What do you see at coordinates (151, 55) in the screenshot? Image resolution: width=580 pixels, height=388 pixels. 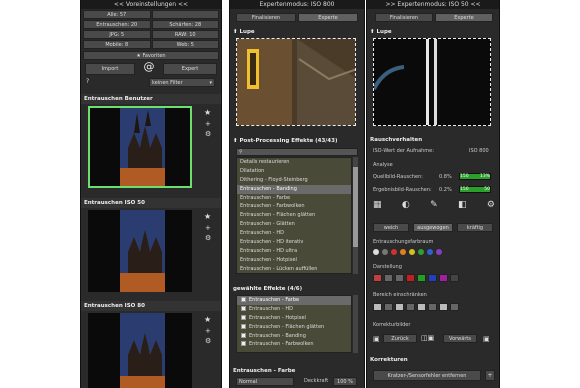 I see `favorites-button: ★ Favoriten` at bounding box center [151, 55].